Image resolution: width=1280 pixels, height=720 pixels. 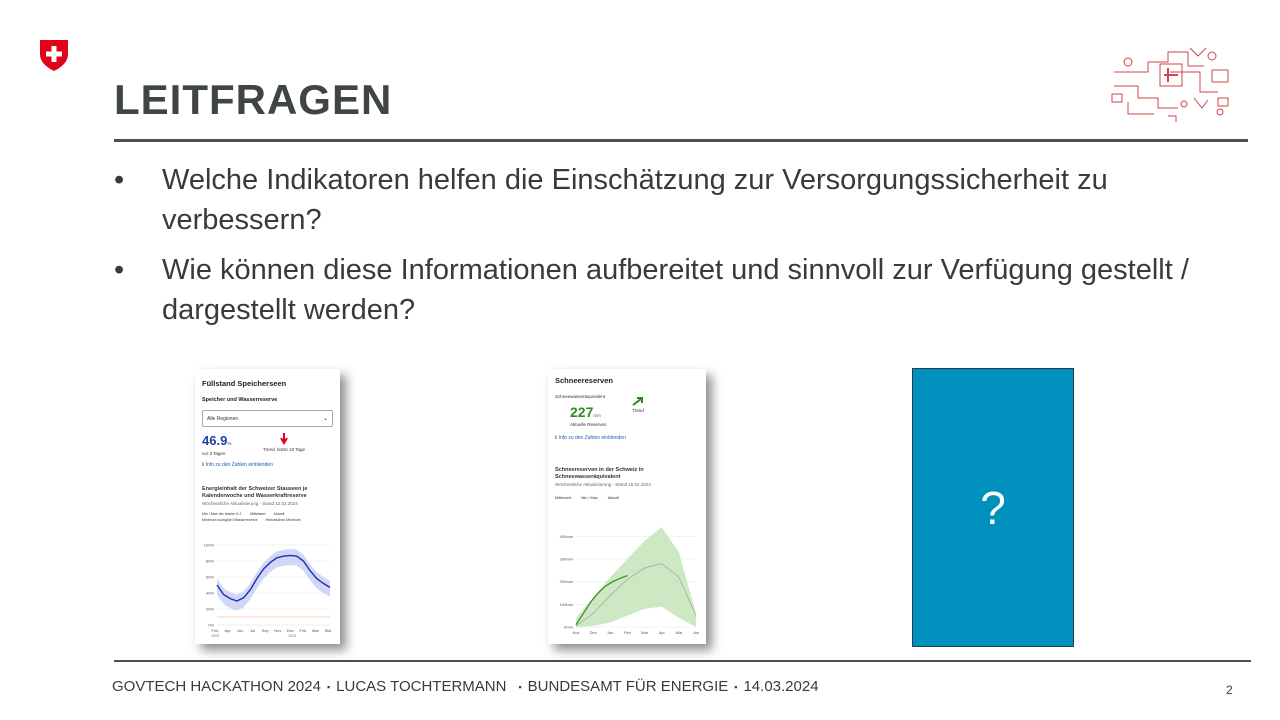 I want to click on footer-event: GOVTECH HACKATHON 2024, so click(x=216, y=686).